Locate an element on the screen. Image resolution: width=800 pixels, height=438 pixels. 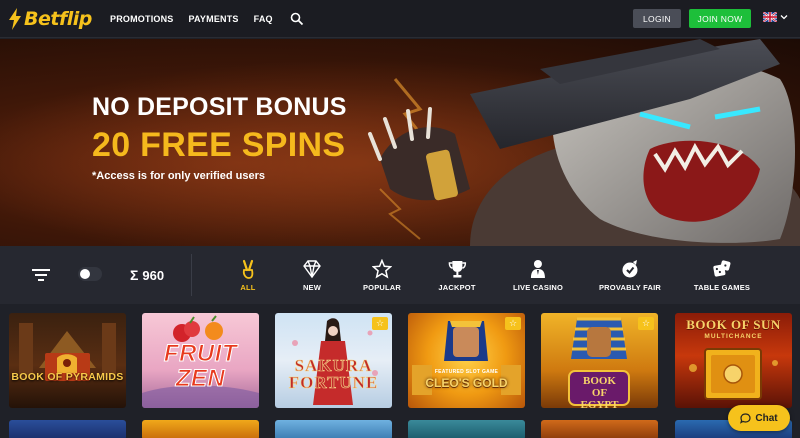
game-title: CLEO'S GOLD is located at coordinates (466, 383).